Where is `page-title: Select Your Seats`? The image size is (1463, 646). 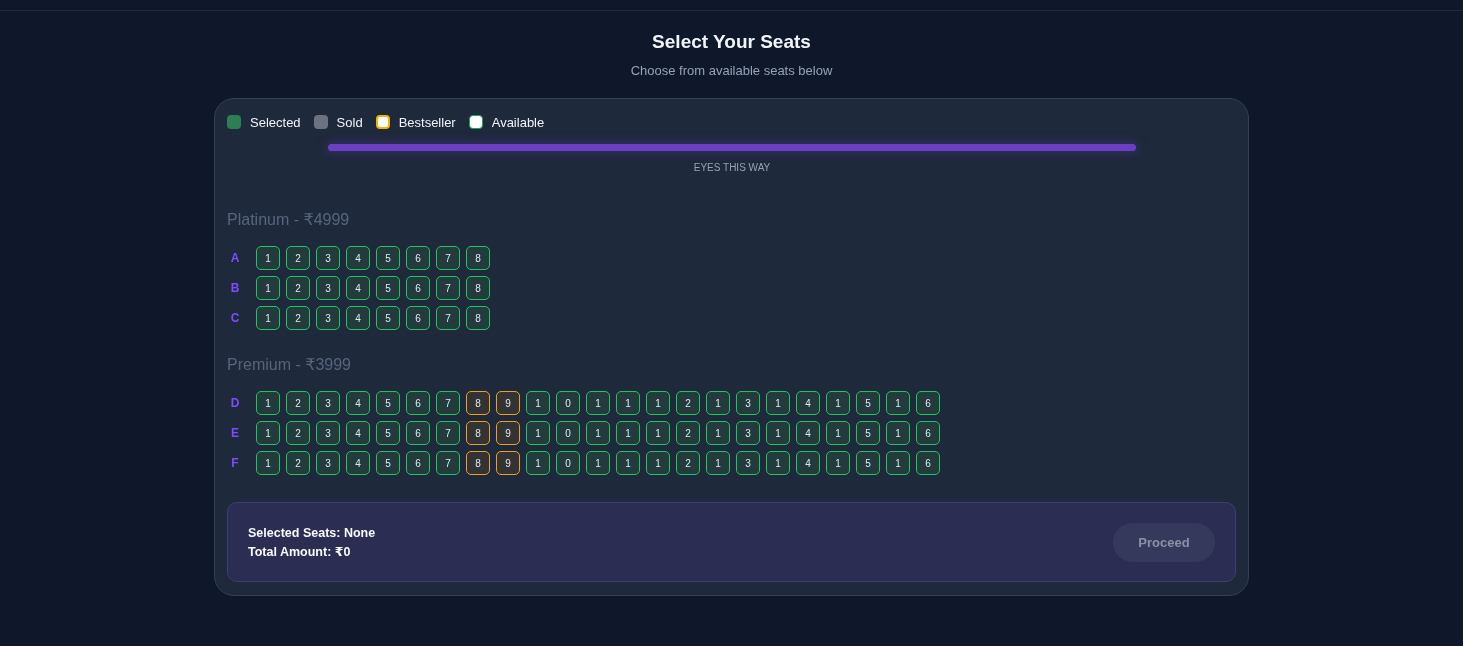
page-title: Select Your Seats is located at coordinates (731, 42).